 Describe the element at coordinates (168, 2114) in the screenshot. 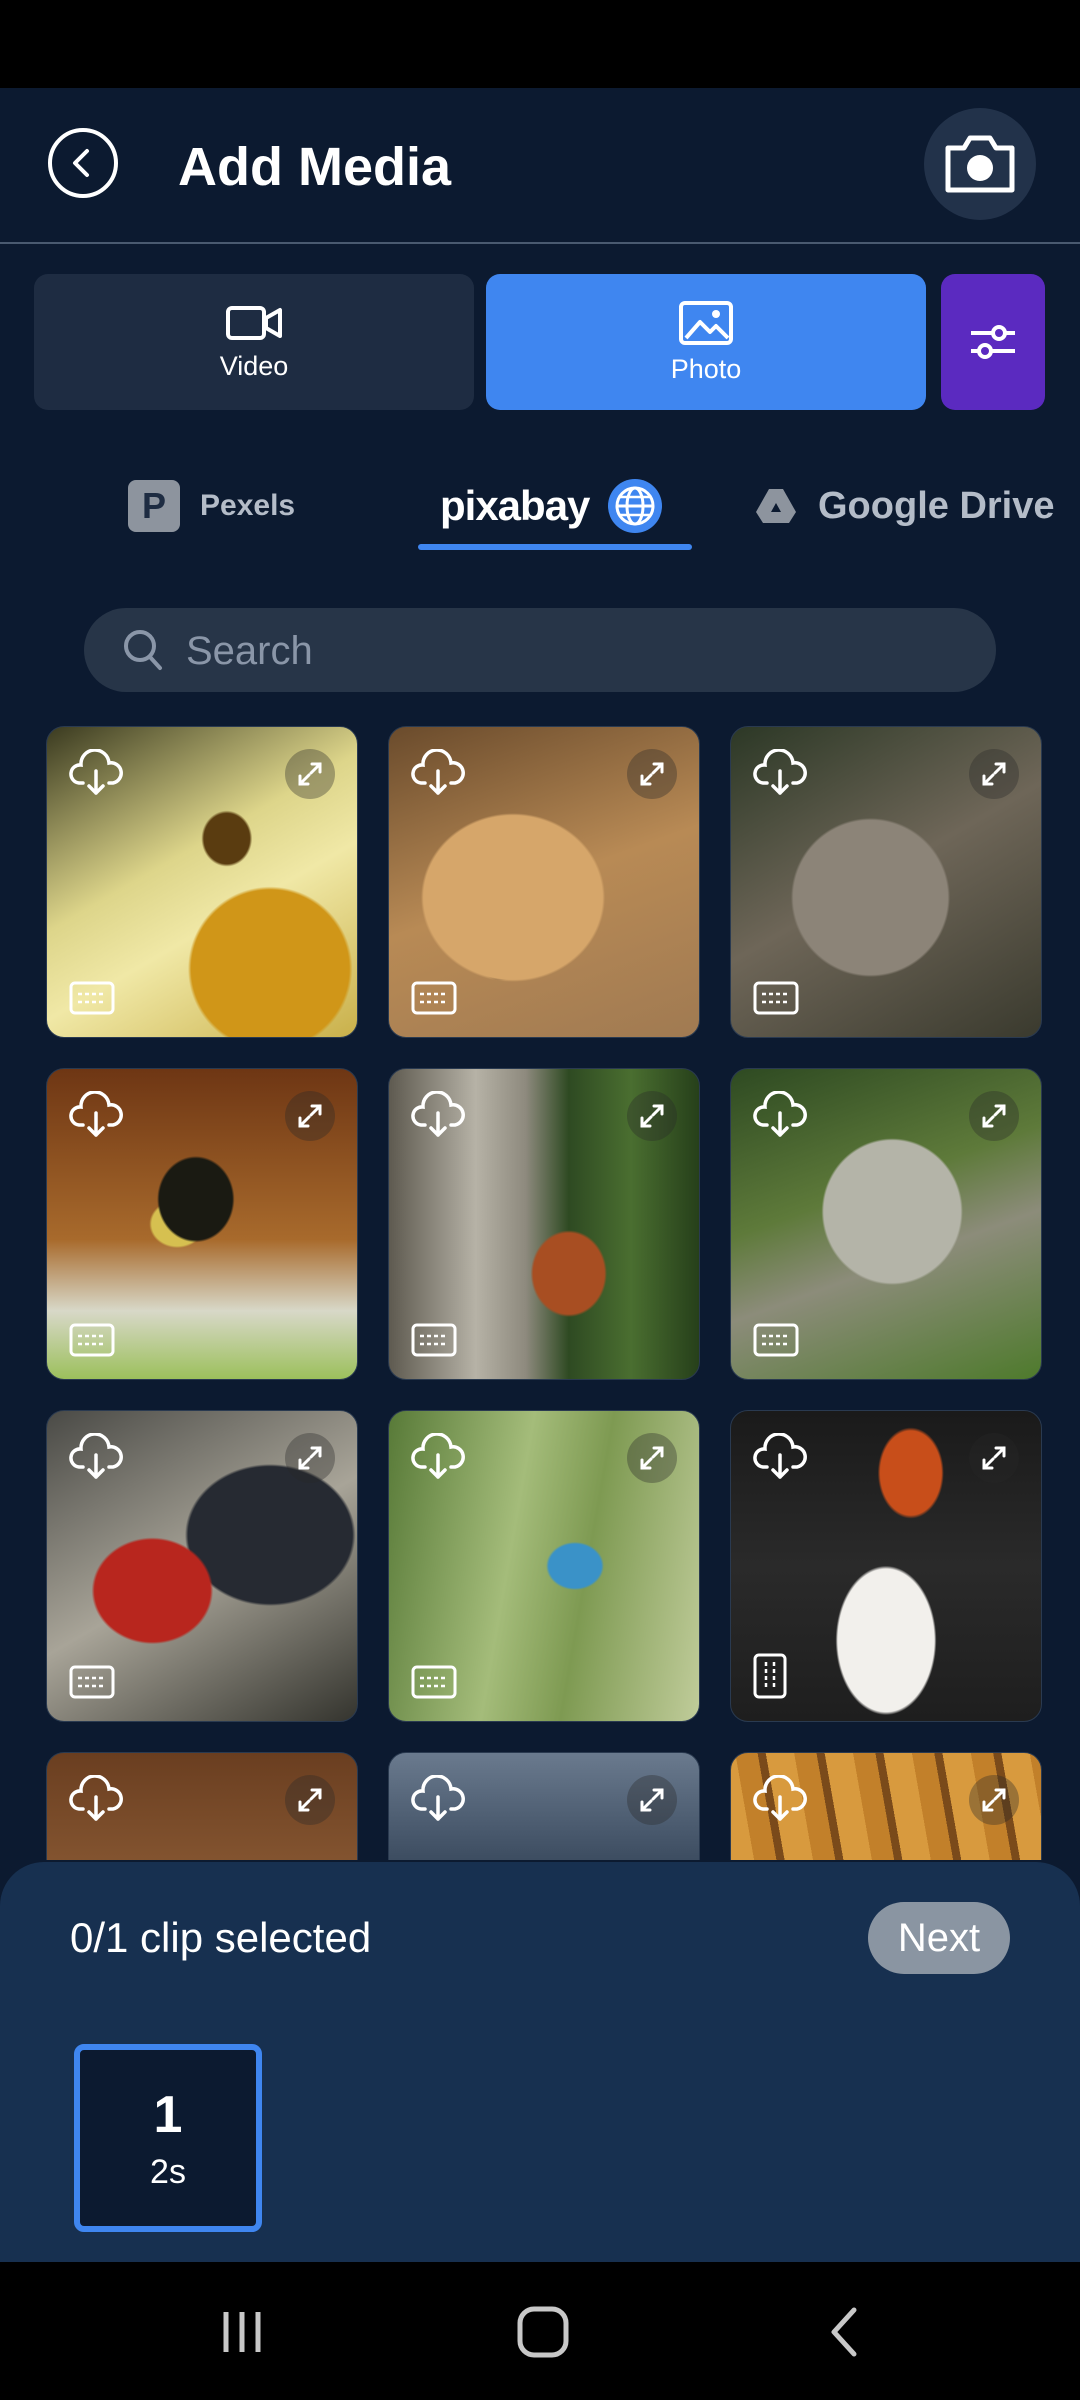

I see `clip-number: 1` at that location.